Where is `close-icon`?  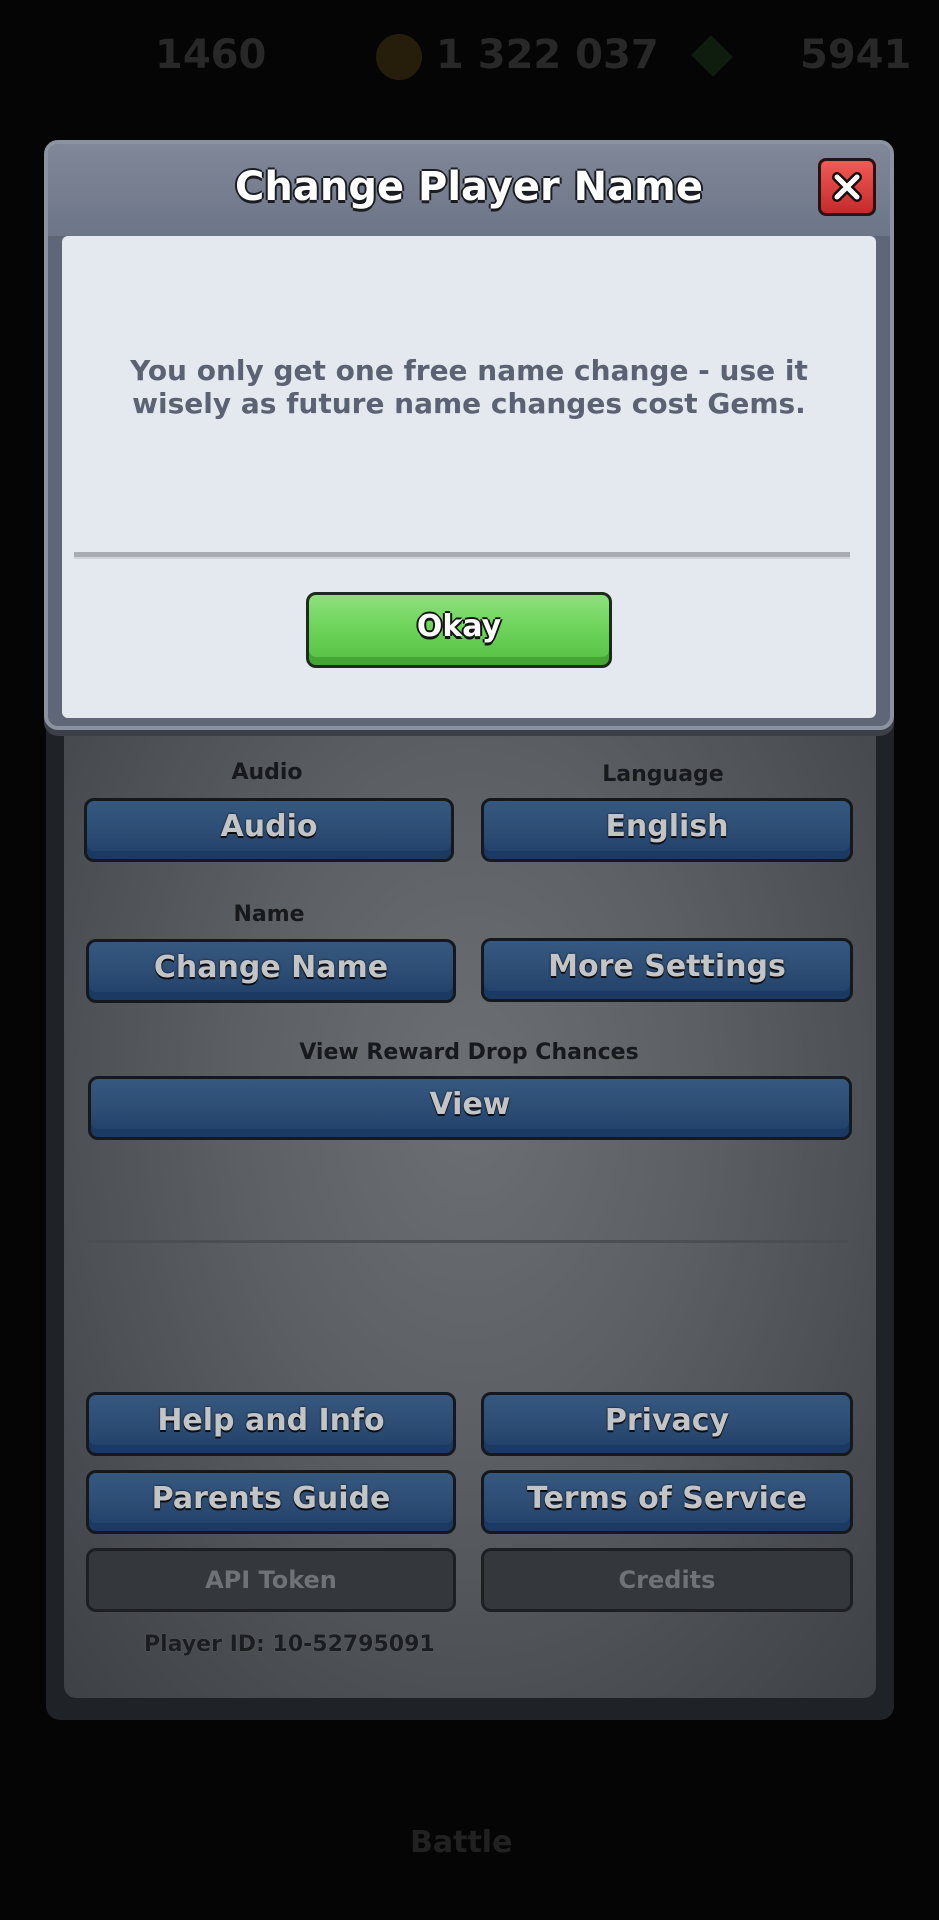 close-icon is located at coordinates (847, 187).